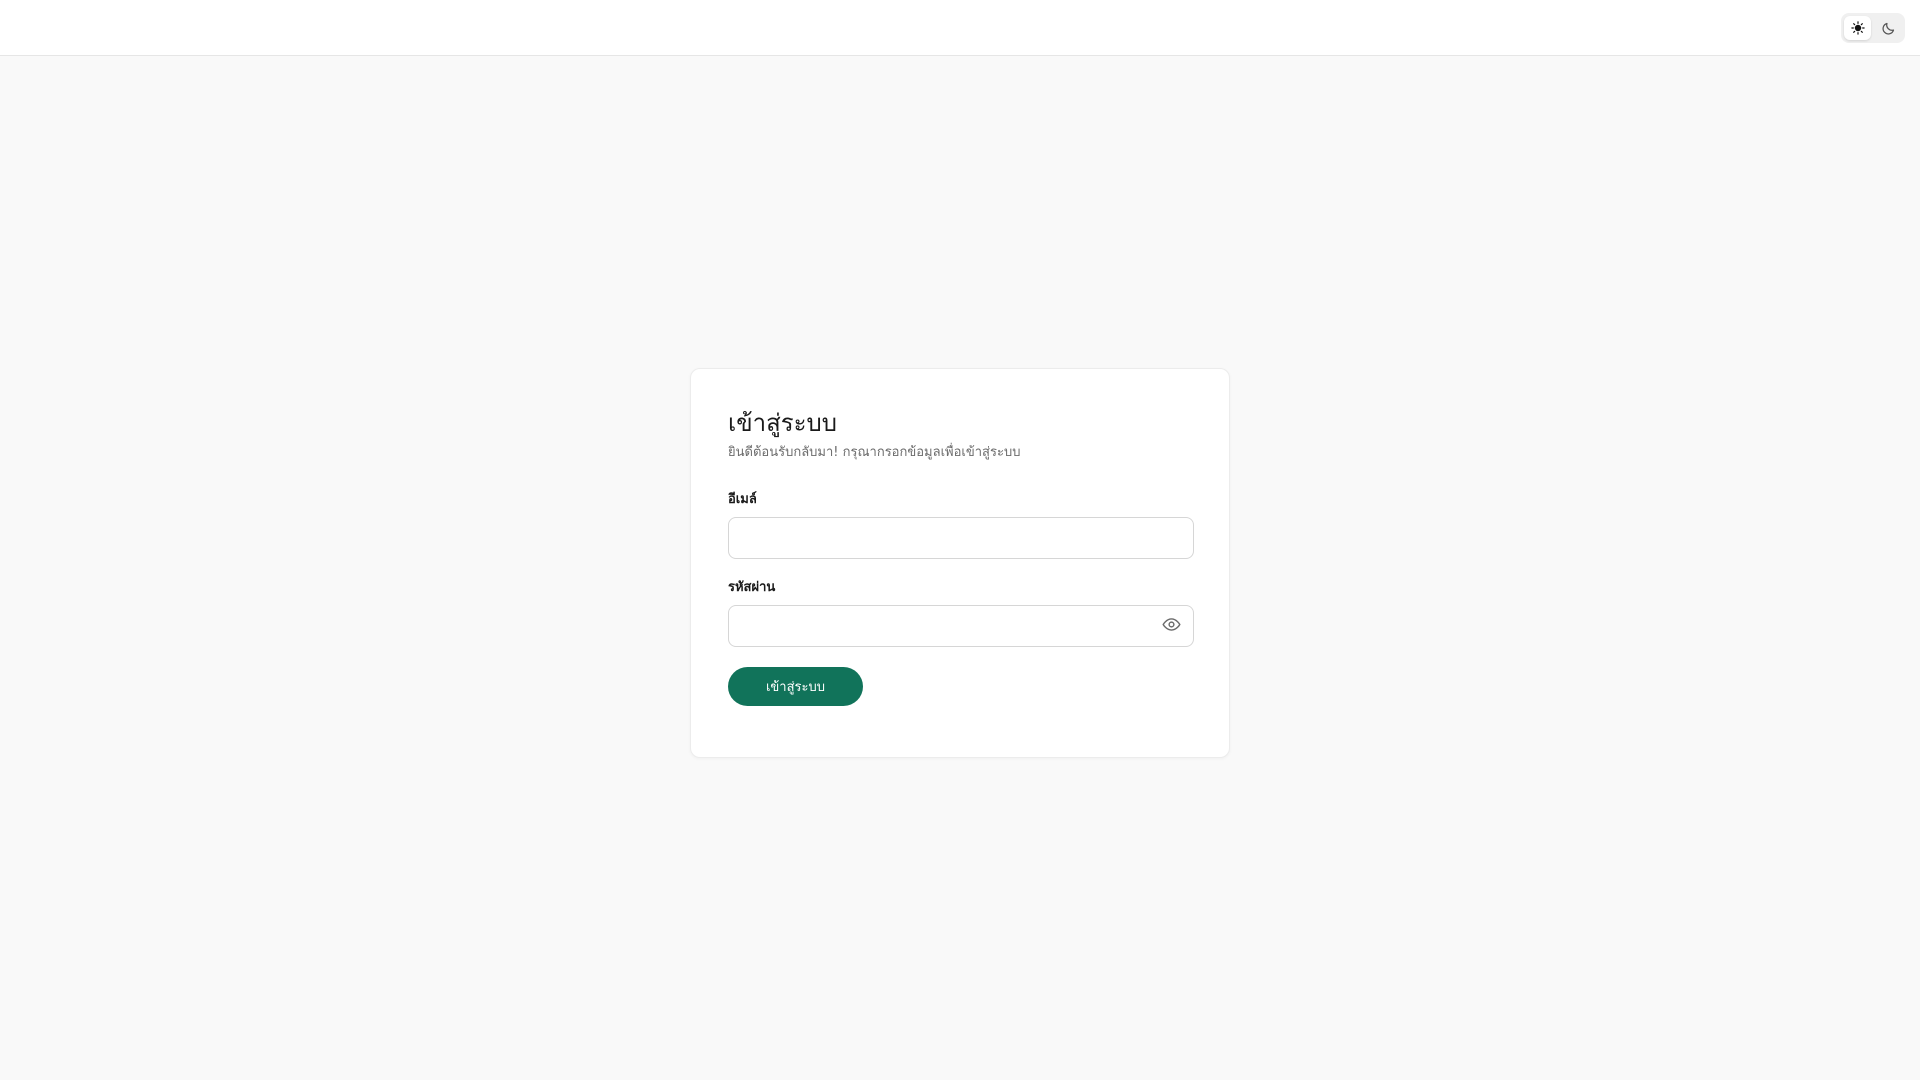  Describe the element at coordinates (1873, 28) in the screenshot. I see `theme-toggle` at that location.